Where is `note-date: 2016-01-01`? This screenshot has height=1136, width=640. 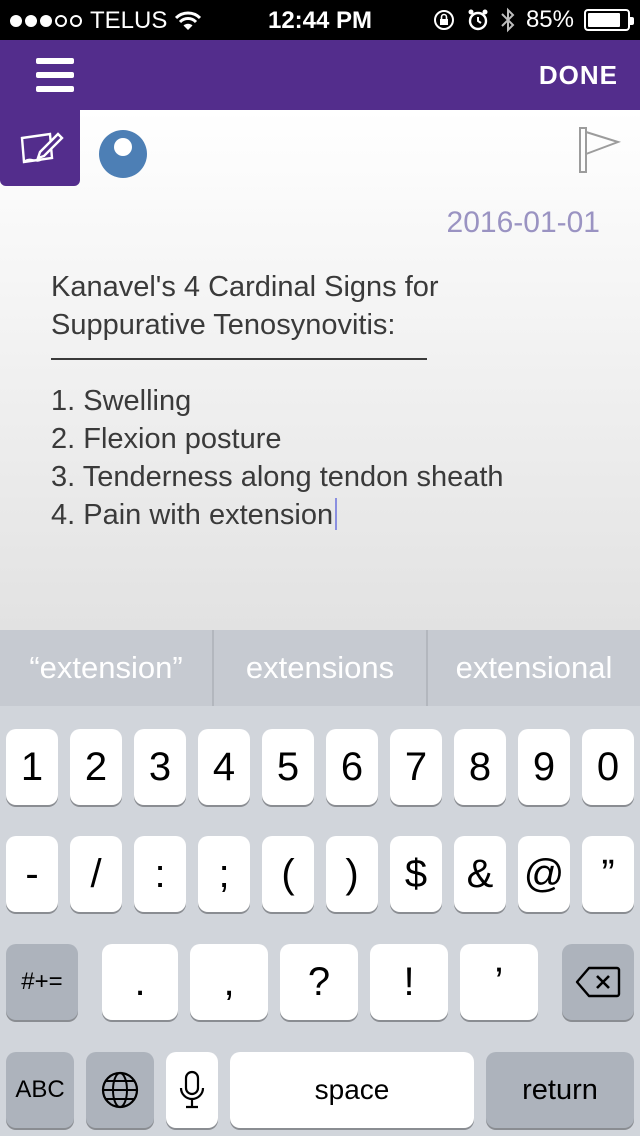 note-date: 2016-01-01 is located at coordinates (523, 222).